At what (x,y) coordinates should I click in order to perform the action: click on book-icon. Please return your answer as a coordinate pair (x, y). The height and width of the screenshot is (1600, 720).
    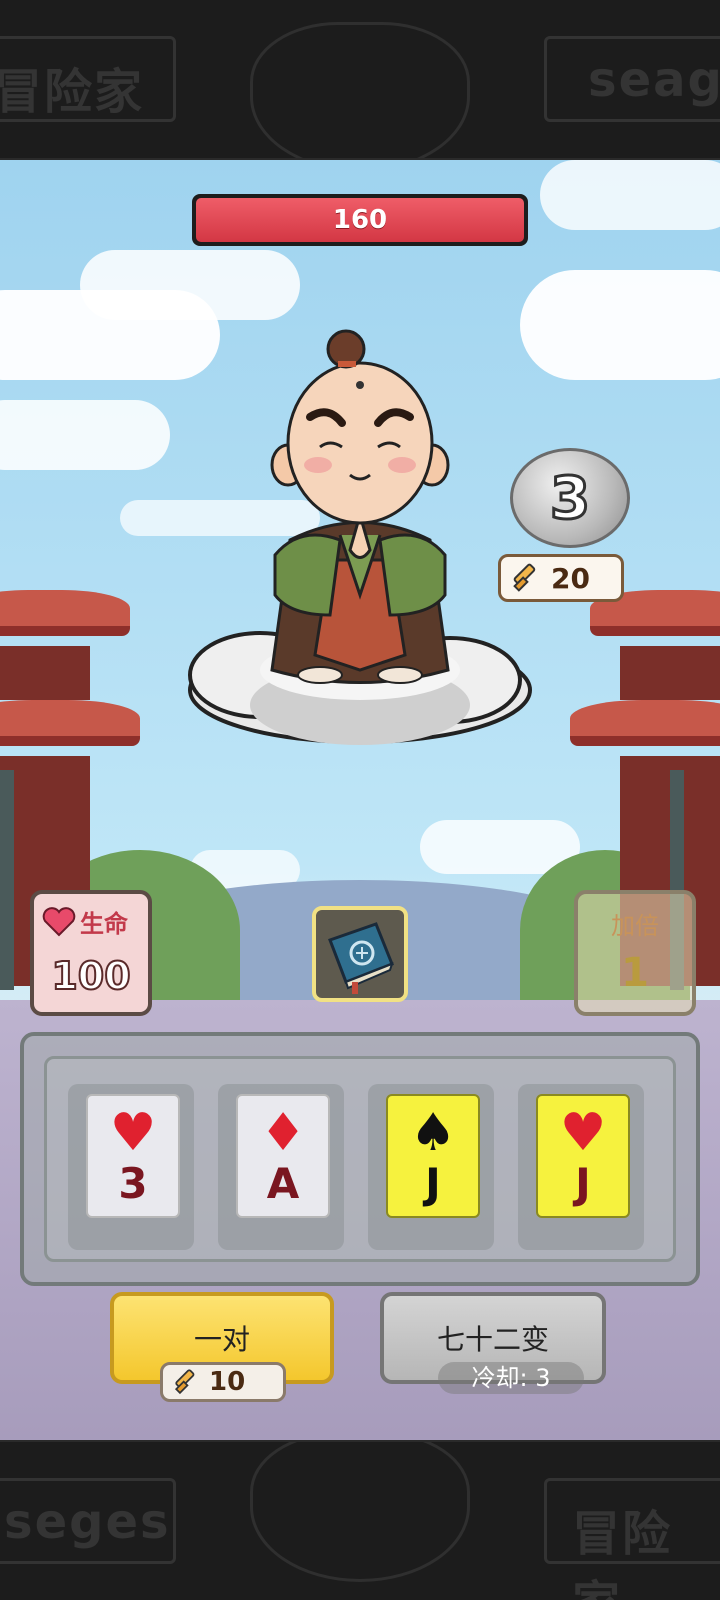
    Looking at the image, I should click on (361, 958).